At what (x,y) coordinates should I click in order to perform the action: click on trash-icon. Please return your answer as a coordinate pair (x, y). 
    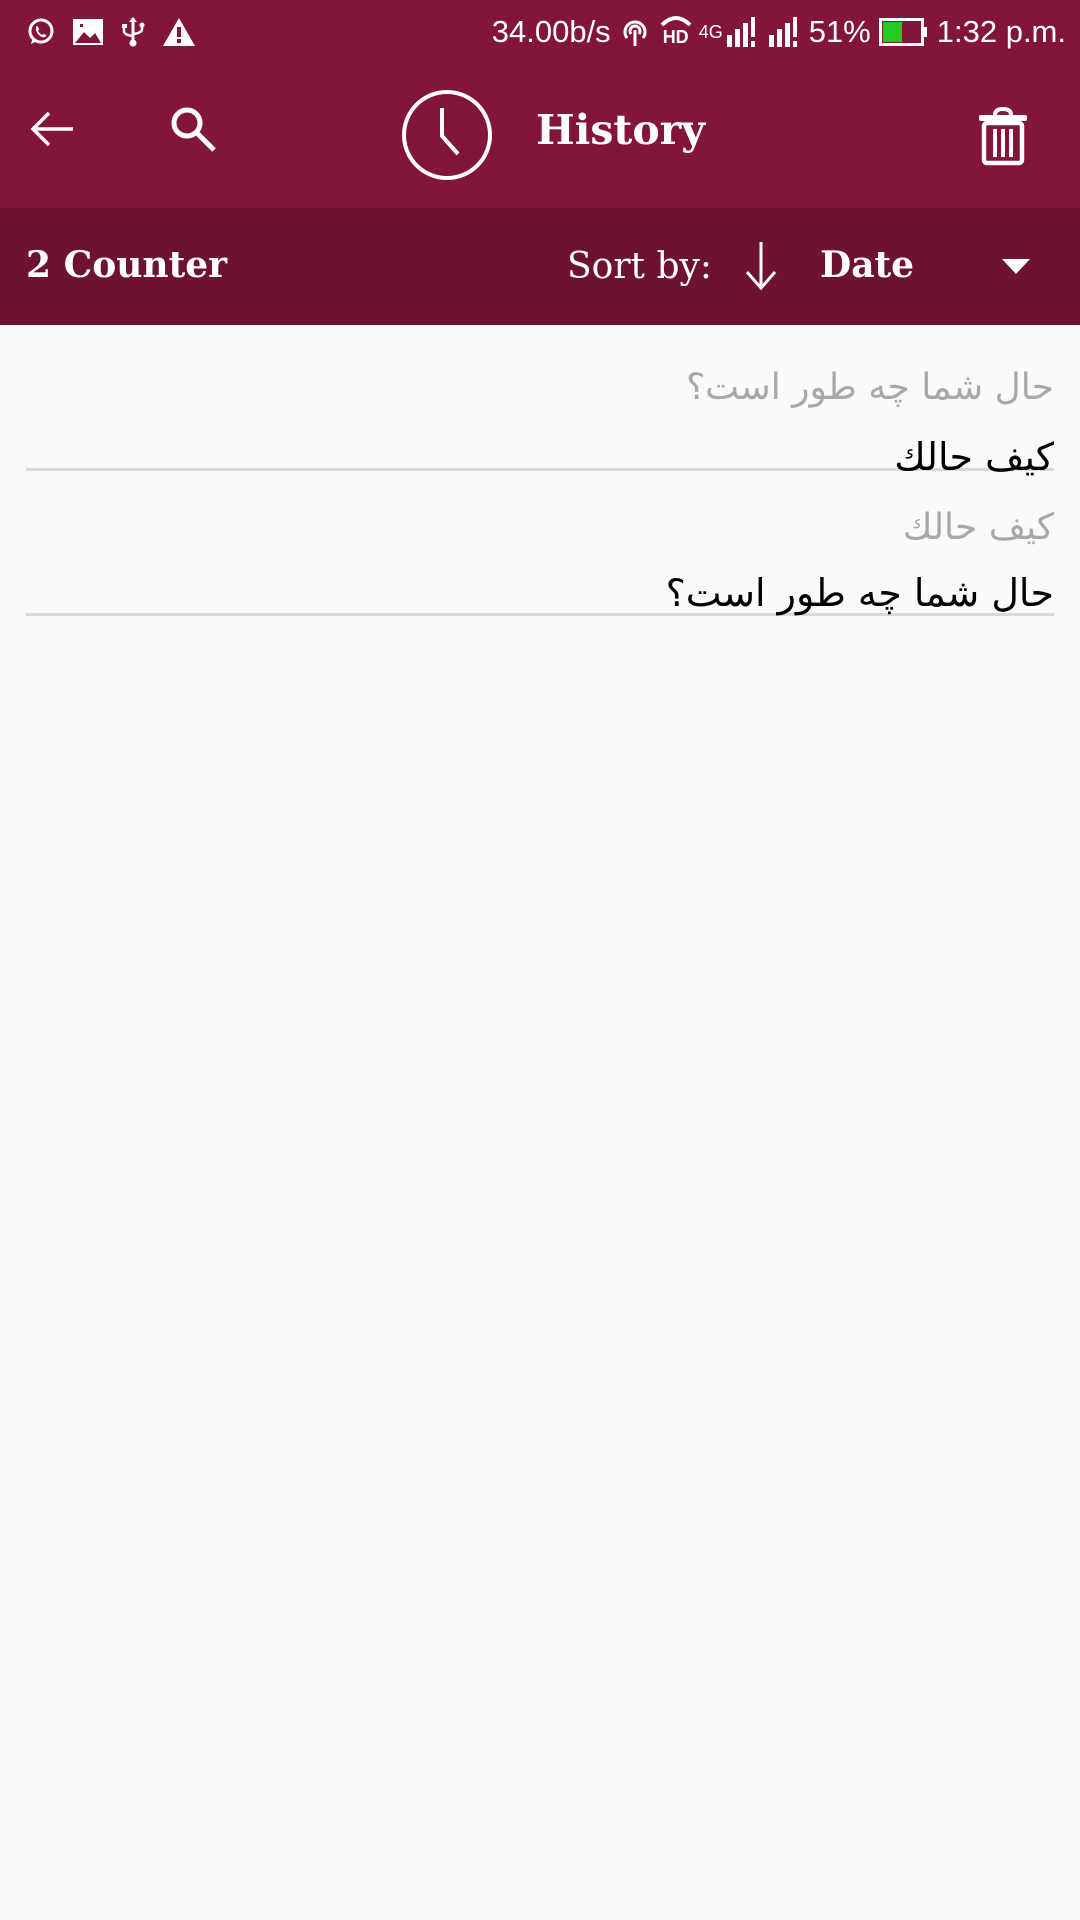
    Looking at the image, I should click on (1003, 136).